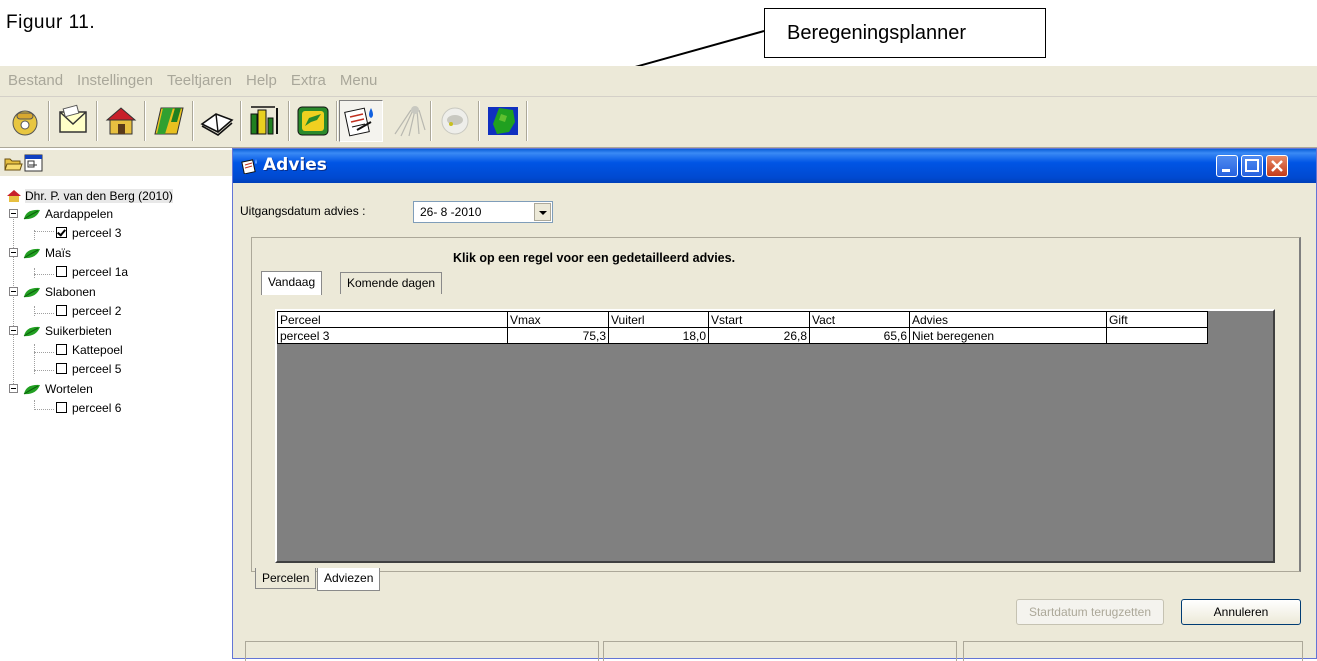  What do you see at coordinates (658, 122) in the screenshot?
I see `toolbar` at bounding box center [658, 122].